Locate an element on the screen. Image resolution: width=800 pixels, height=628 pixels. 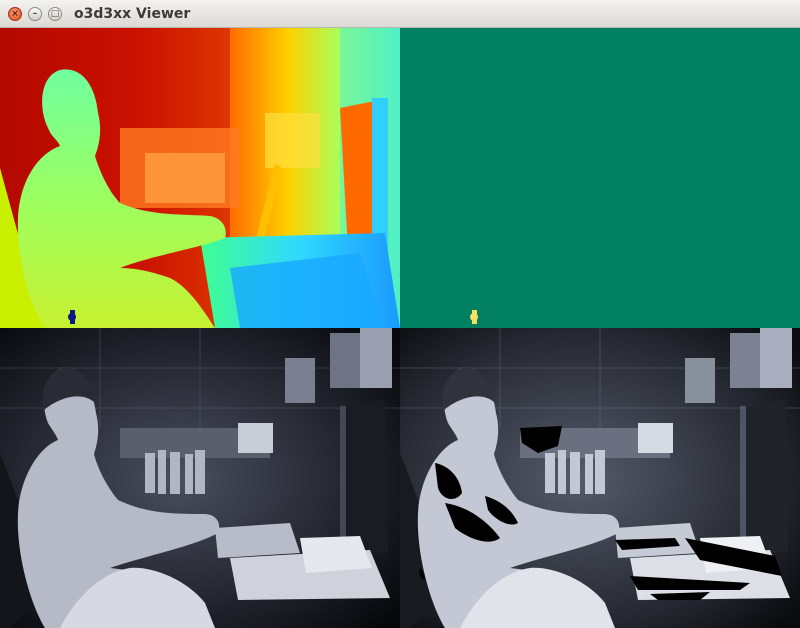
title-bar: × – □ o3d3xx Viewer is located at coordinates (400, 14).